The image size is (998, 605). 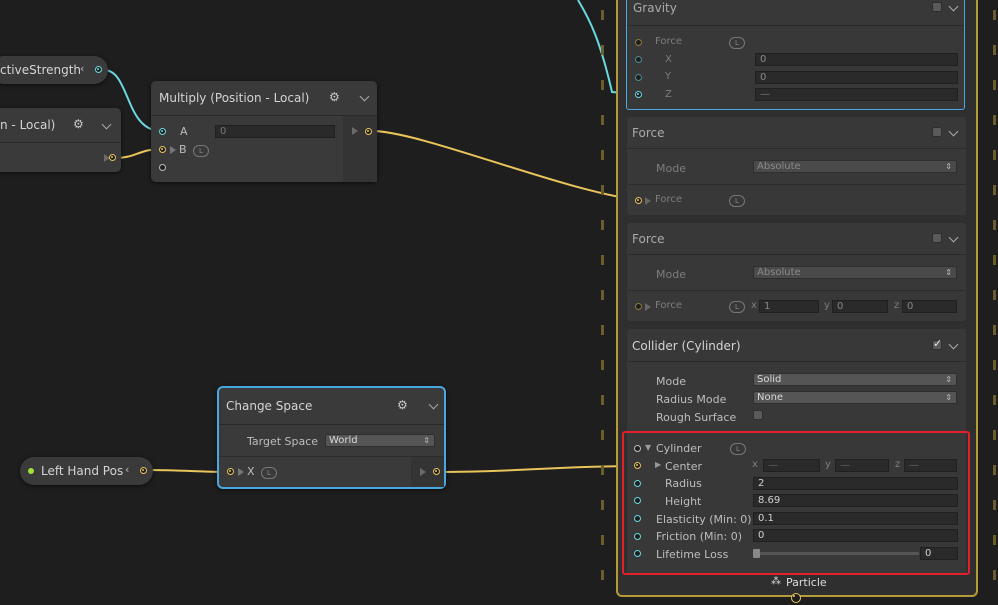 What do you see at coordinates (637, 448) in the screenshot?
I see `input-port-cylinder` at bounding box center [637, 448].